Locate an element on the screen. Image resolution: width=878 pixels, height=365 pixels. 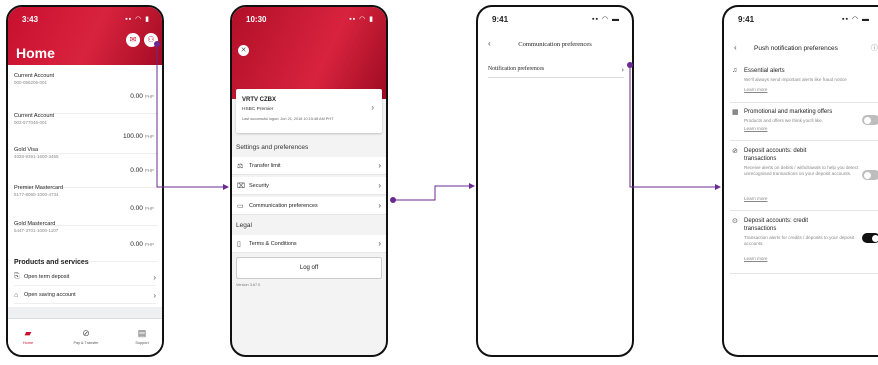
connector-home-to-menu is located at coordinates (192, 117).